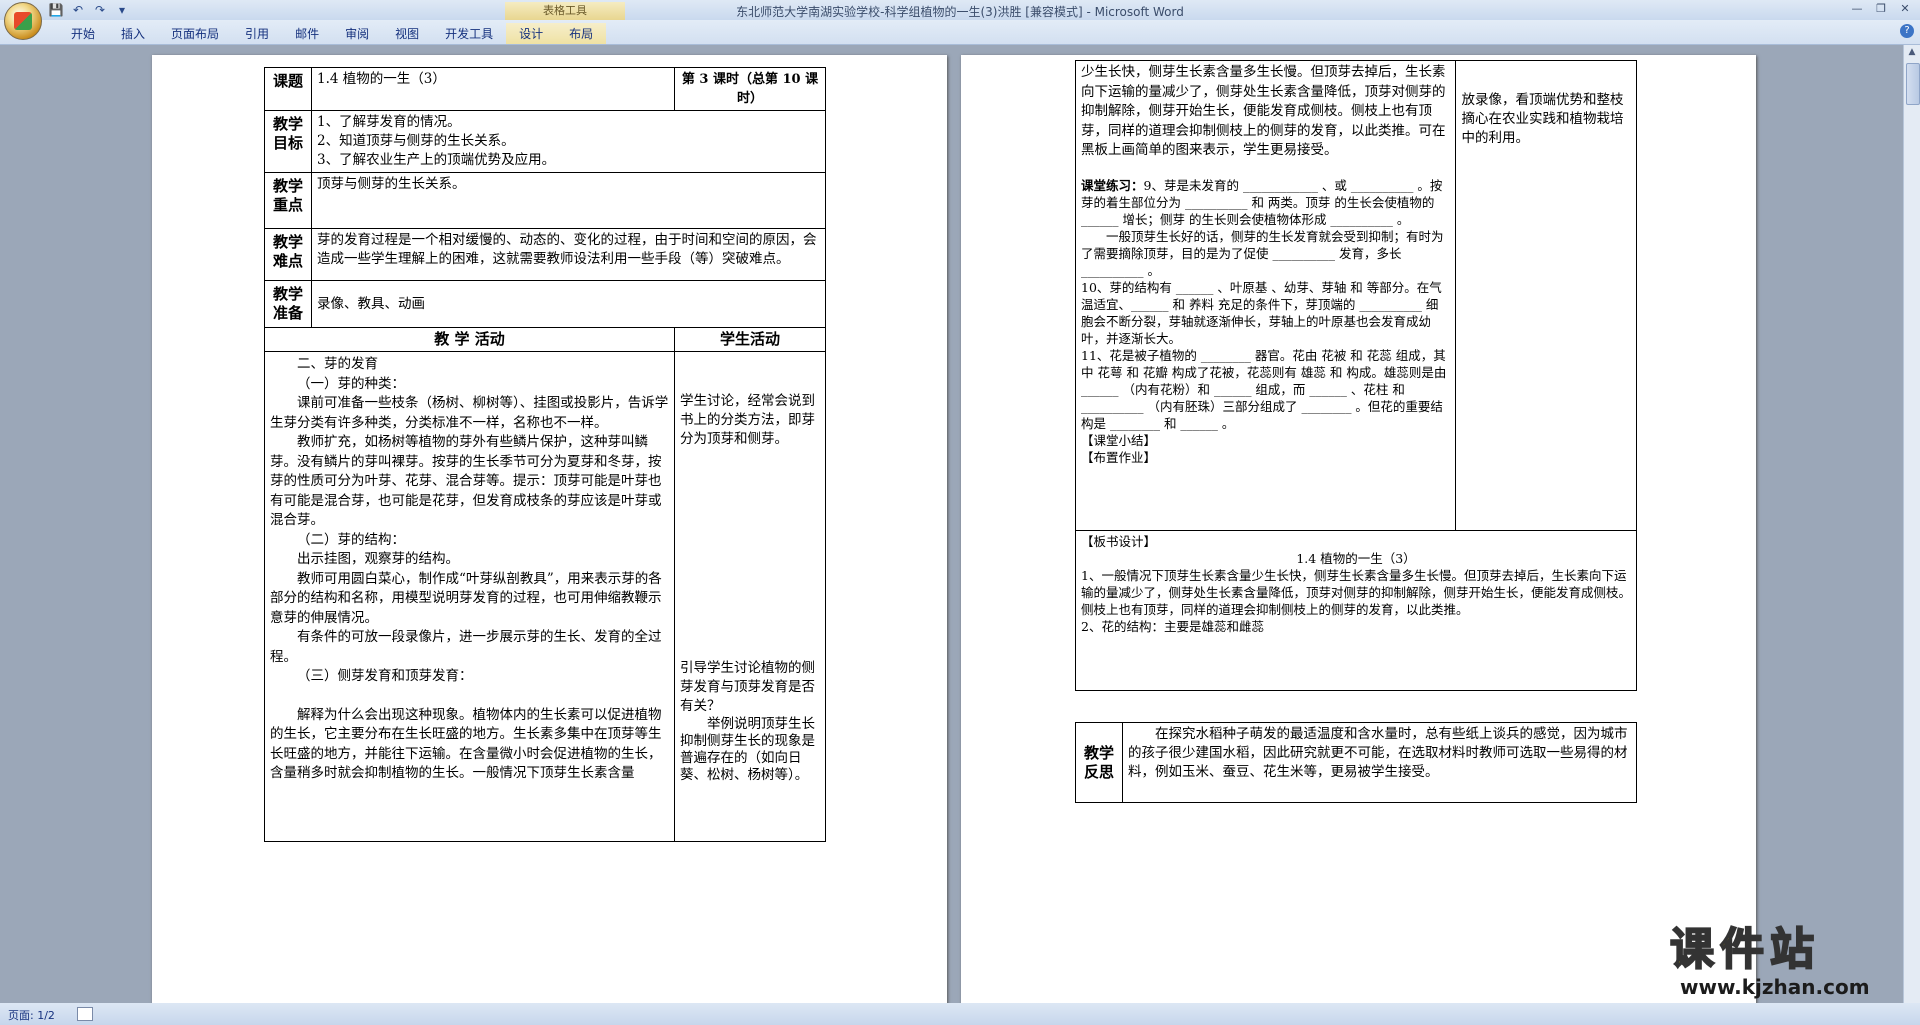 The width and height of the screenshot is (1920, 1025). What do you see at coordinates (1913, 84) in the screenshot?
I see `scroll-thumb` at bounding box center [1913, 84].